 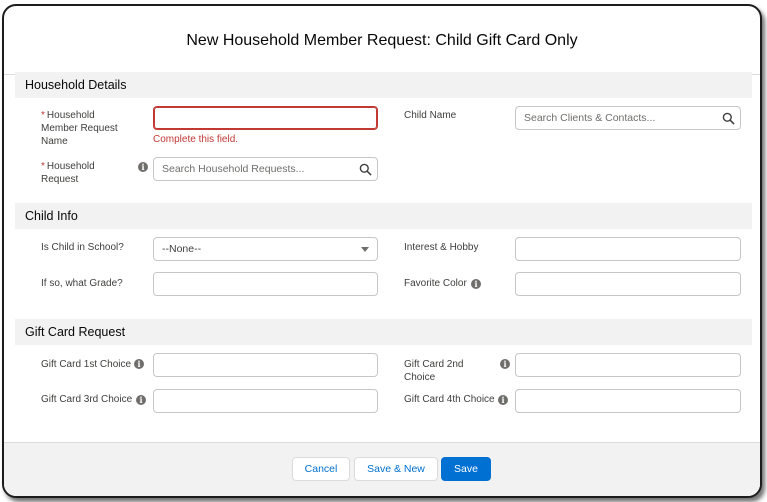 What do you see at coordinates (434, 371) in the screenshot?
I see `gift-card-2nd-label: Gift Card 2nd Choice` at bounding box center [434, 371].